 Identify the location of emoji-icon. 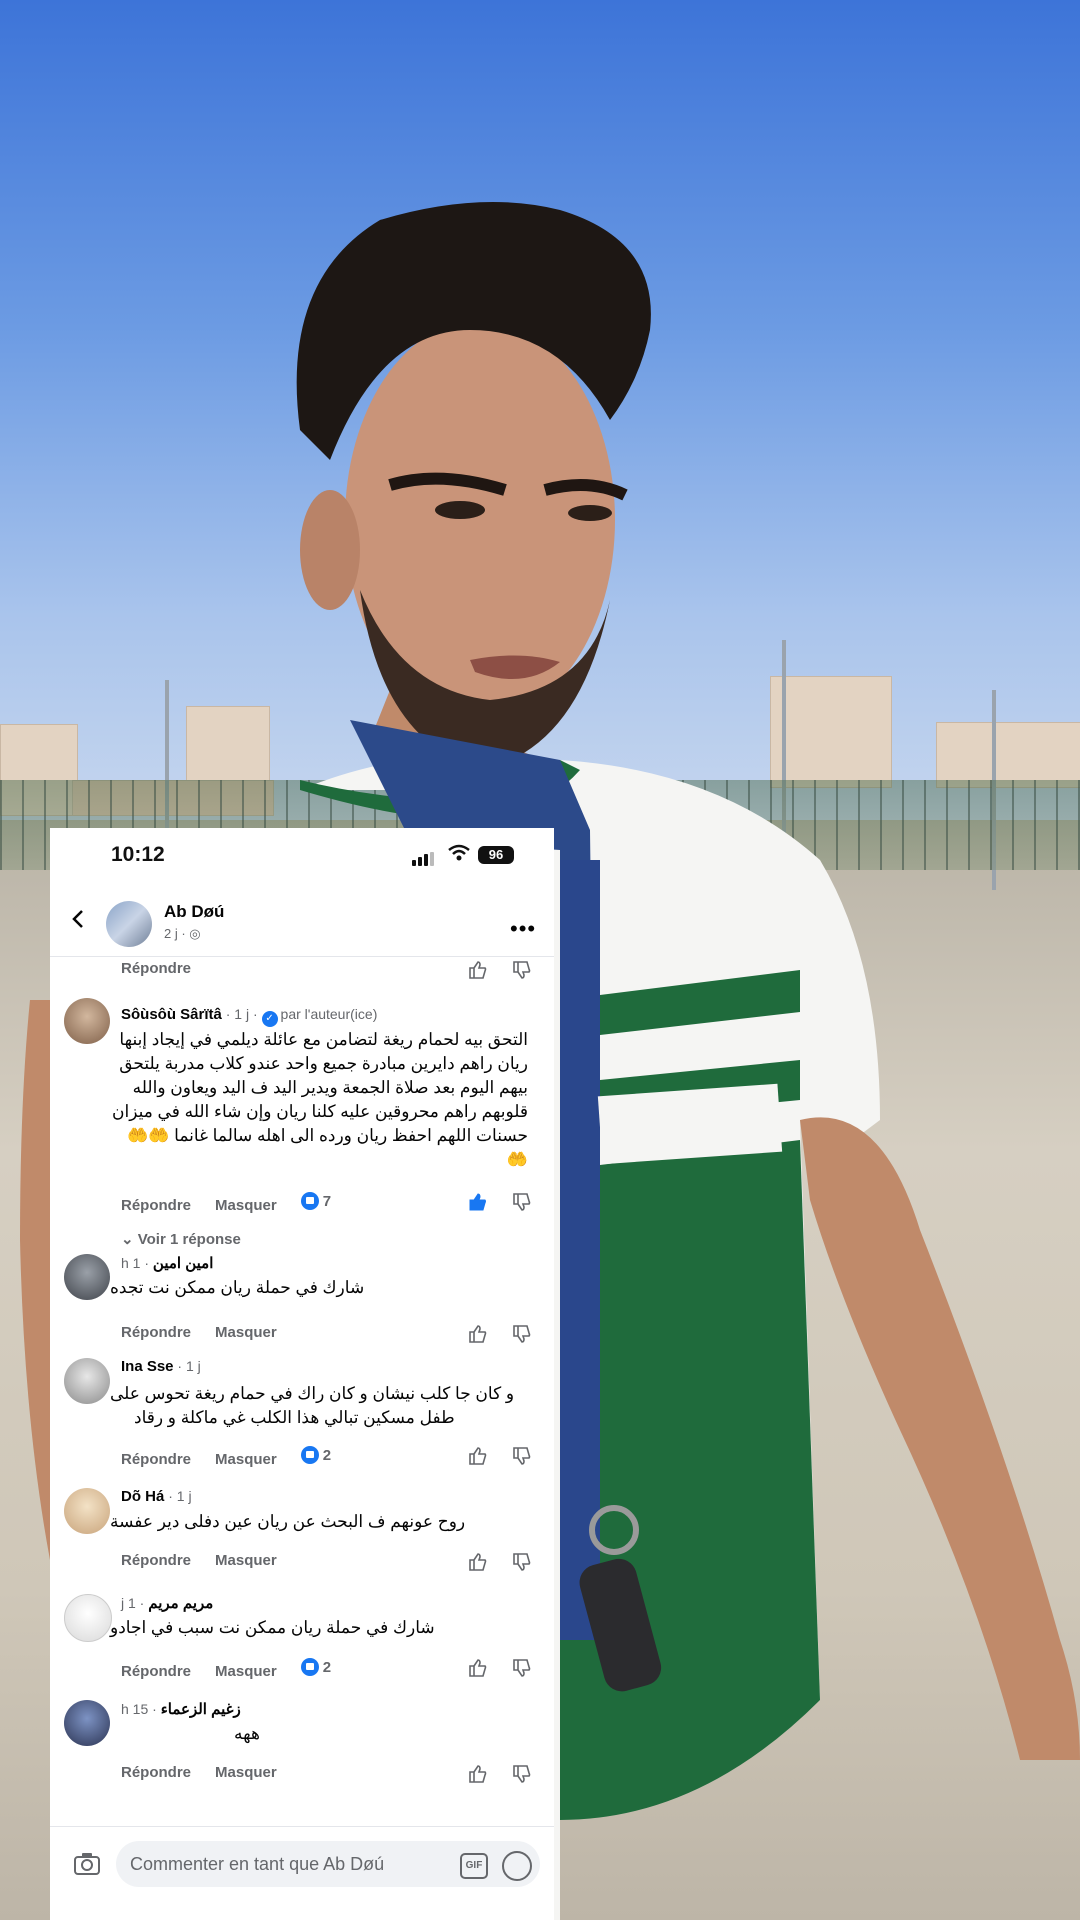
(517, 1866).